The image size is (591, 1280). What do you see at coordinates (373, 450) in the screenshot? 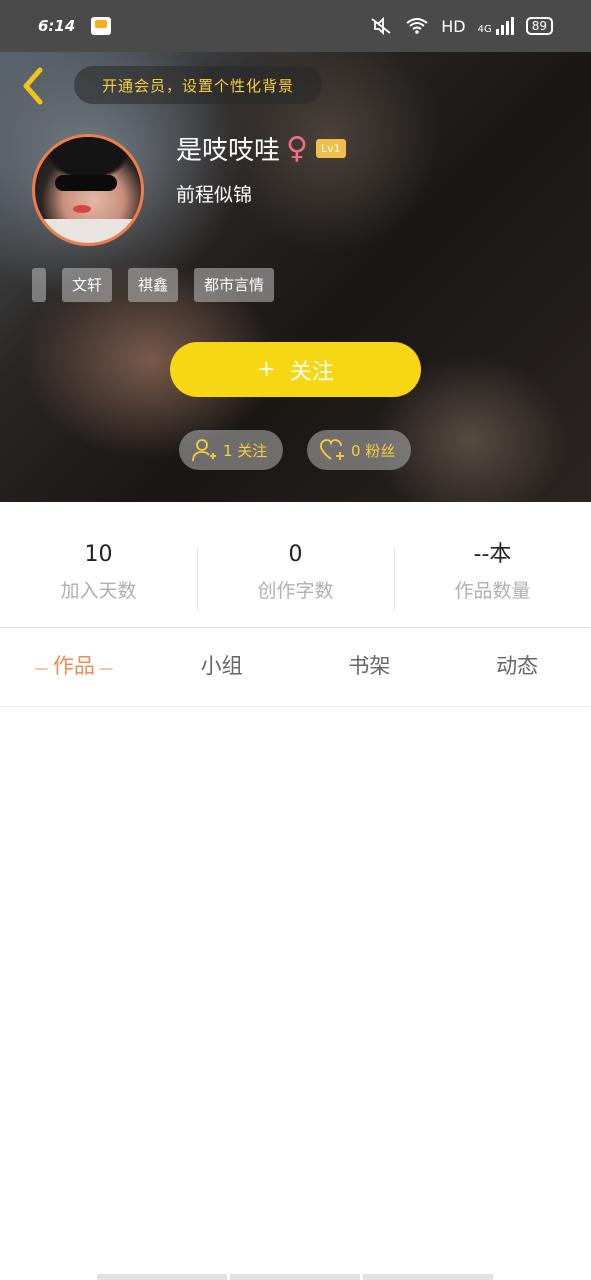
I see `fans-count-label: 0 粉丝` at bounding box center [373, 450].